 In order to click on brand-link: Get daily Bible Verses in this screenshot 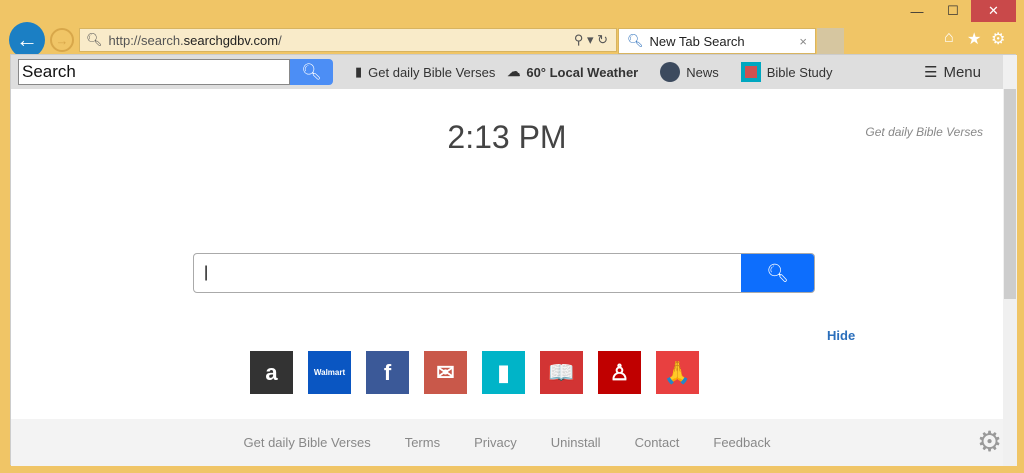, I will do `click(924, 132)`.